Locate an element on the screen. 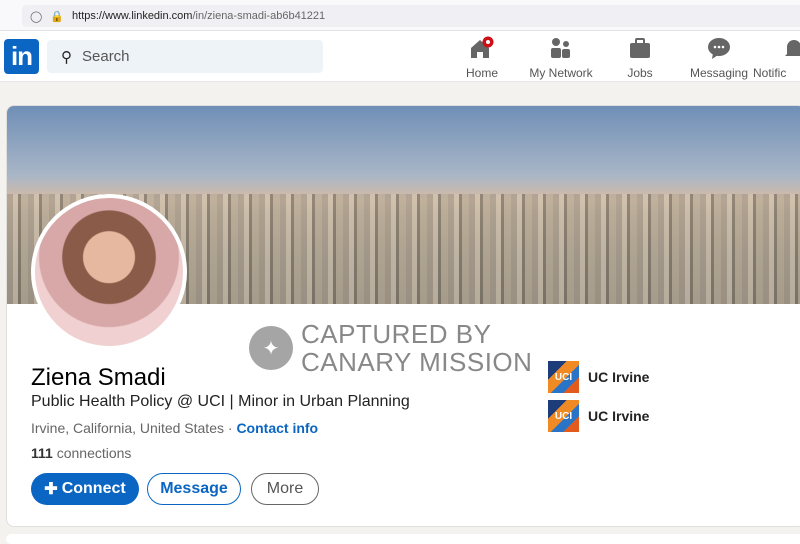 This screenshot has height=544, width=800. nav-messaging: Messaging is located at coordinates (719, 58).